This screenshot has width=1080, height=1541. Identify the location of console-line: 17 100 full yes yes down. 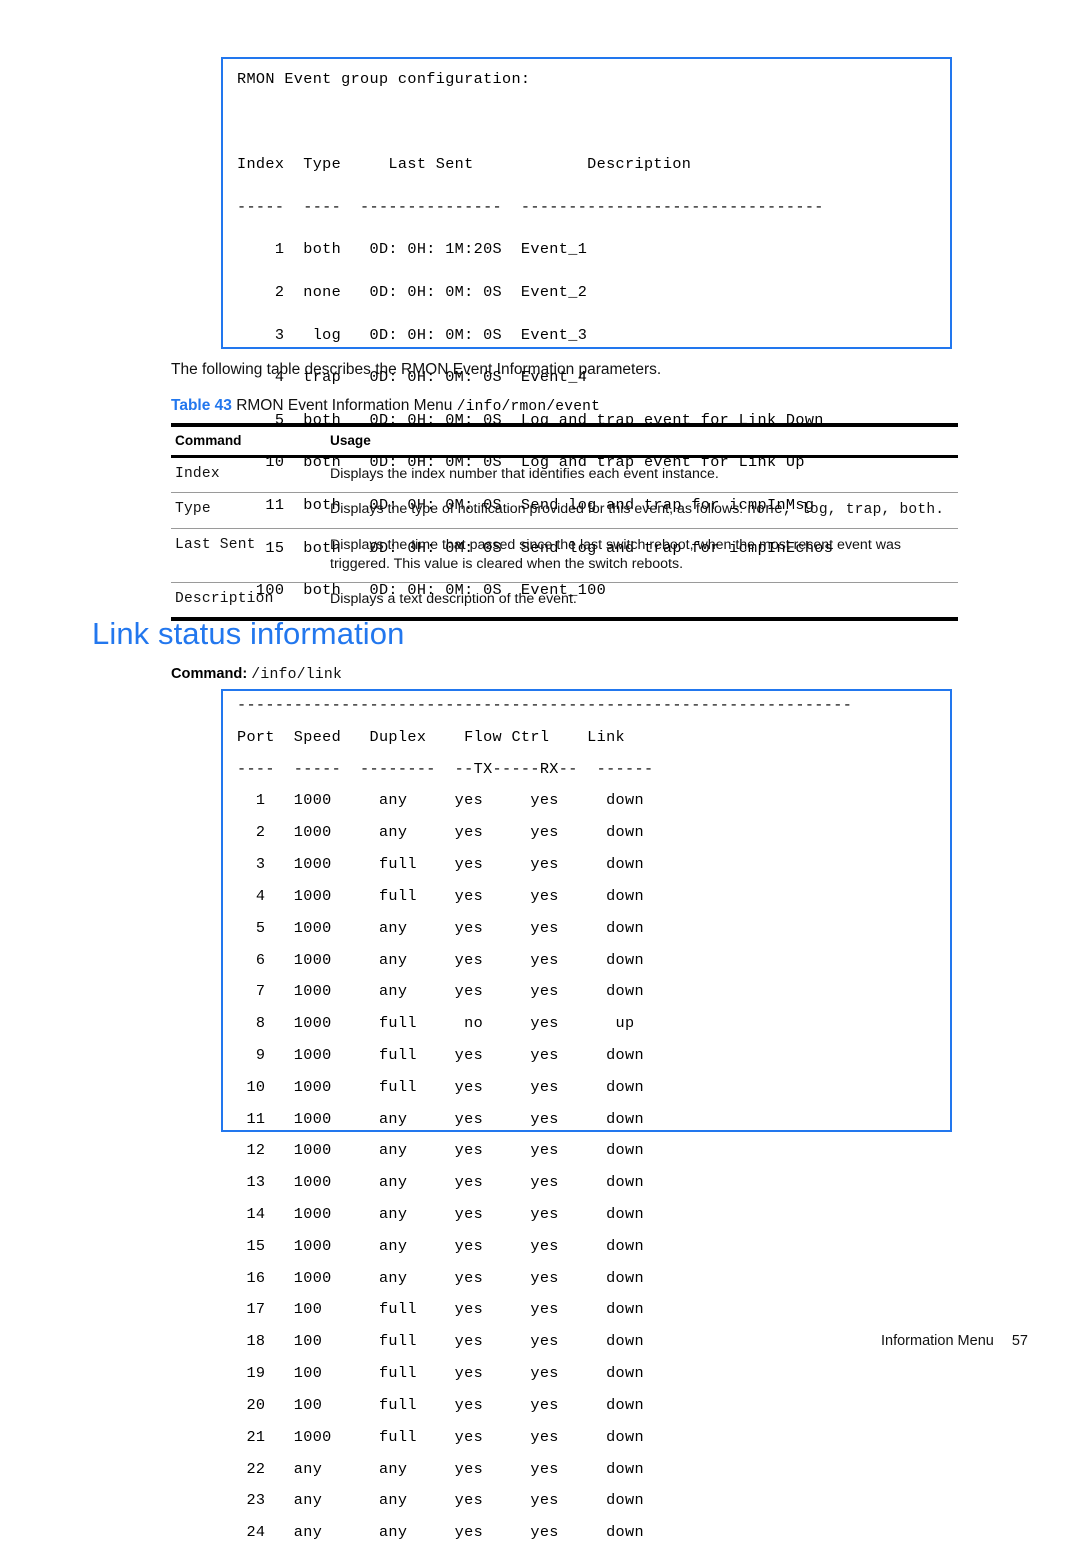
(440, 1309).